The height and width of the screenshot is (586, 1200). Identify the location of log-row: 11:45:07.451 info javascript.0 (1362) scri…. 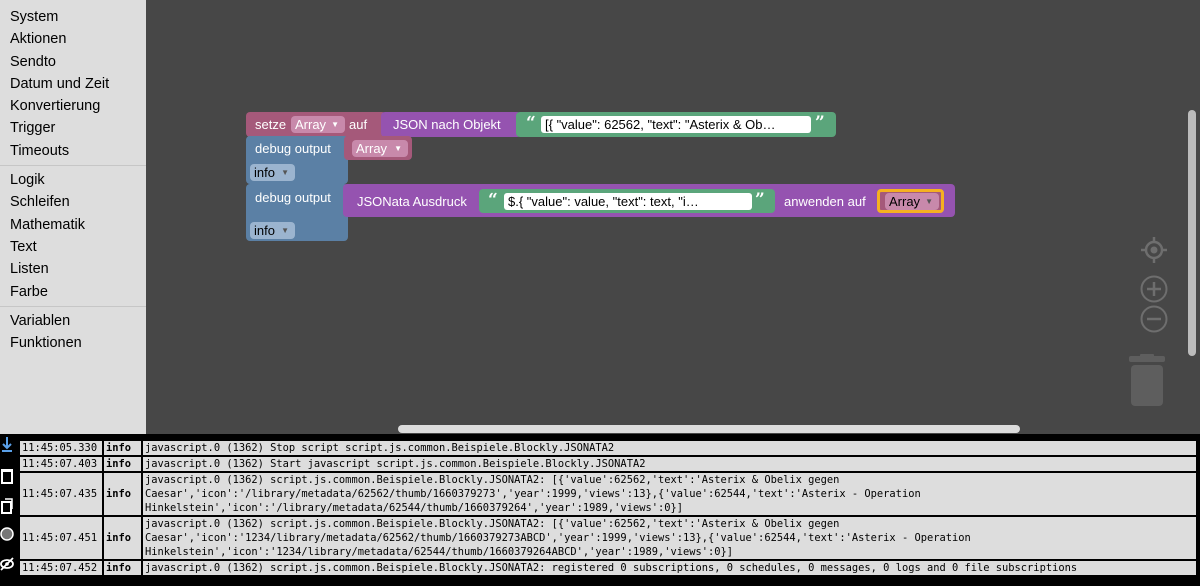
(608, 538).